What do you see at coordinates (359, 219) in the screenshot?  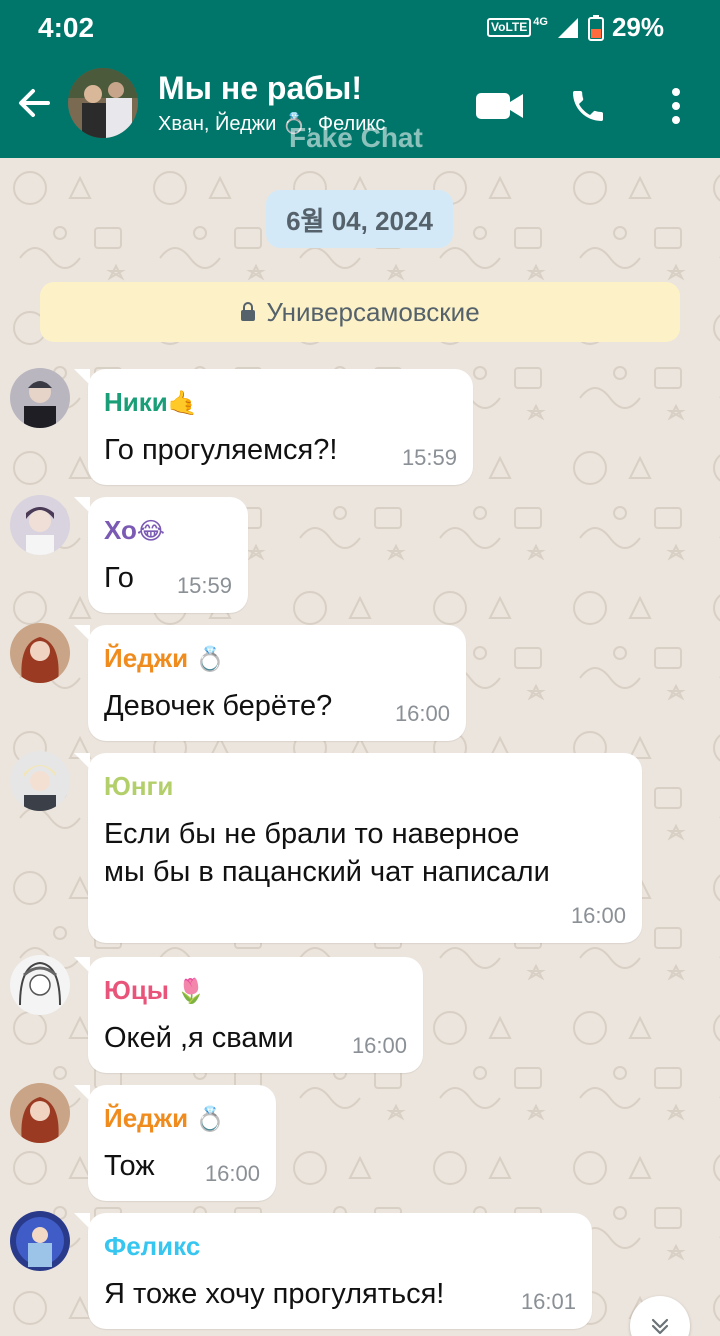 I see `date-chip: 6월 04, 2024` at bounding box center [359, 219].